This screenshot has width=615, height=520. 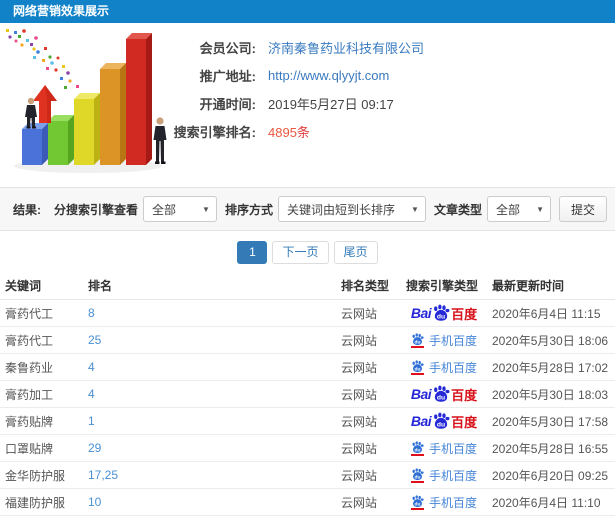 What do you see at coordinates (546, 313) in the screenshot?
I see `updated-cell: 2020年6月4日 11:15` at bounding box center [546, 313].